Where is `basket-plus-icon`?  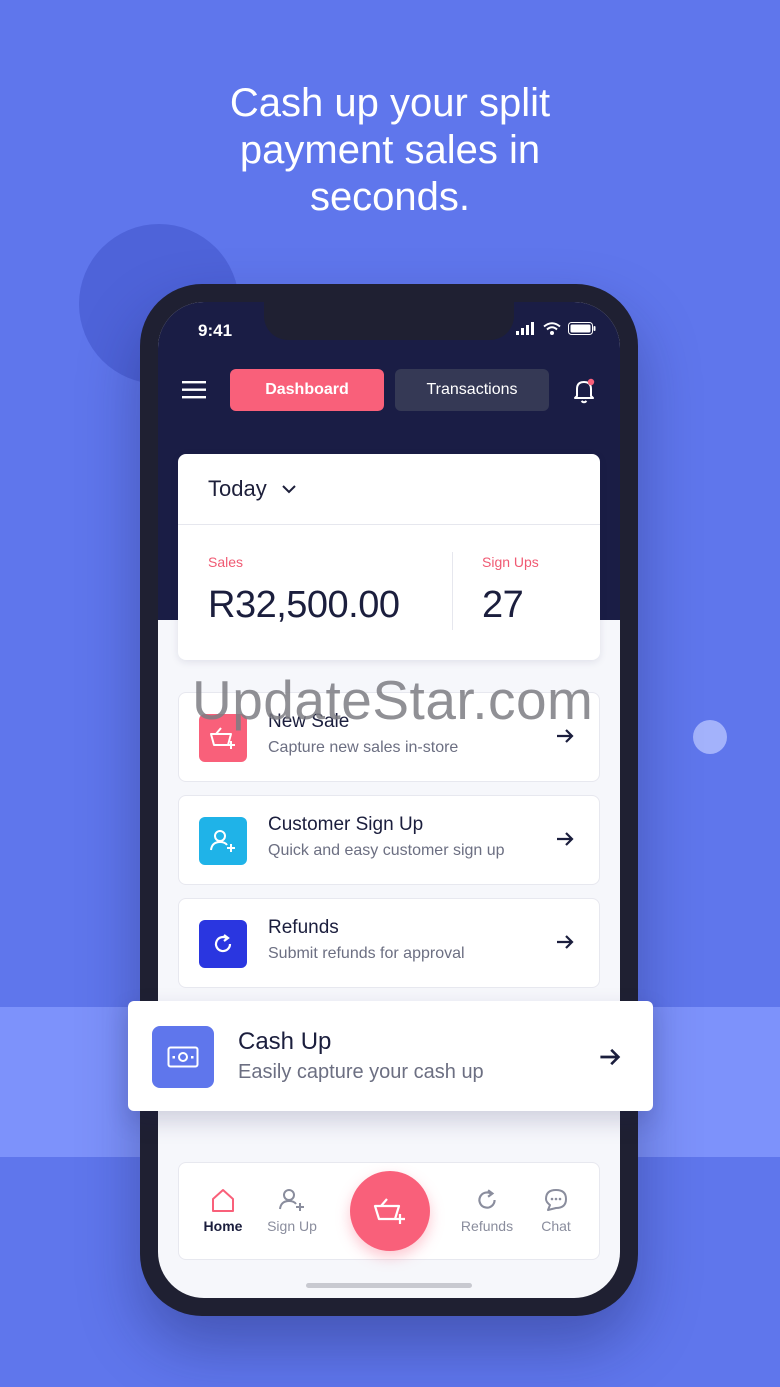
basket-plus-icon is located at coordinates (389, 1211).